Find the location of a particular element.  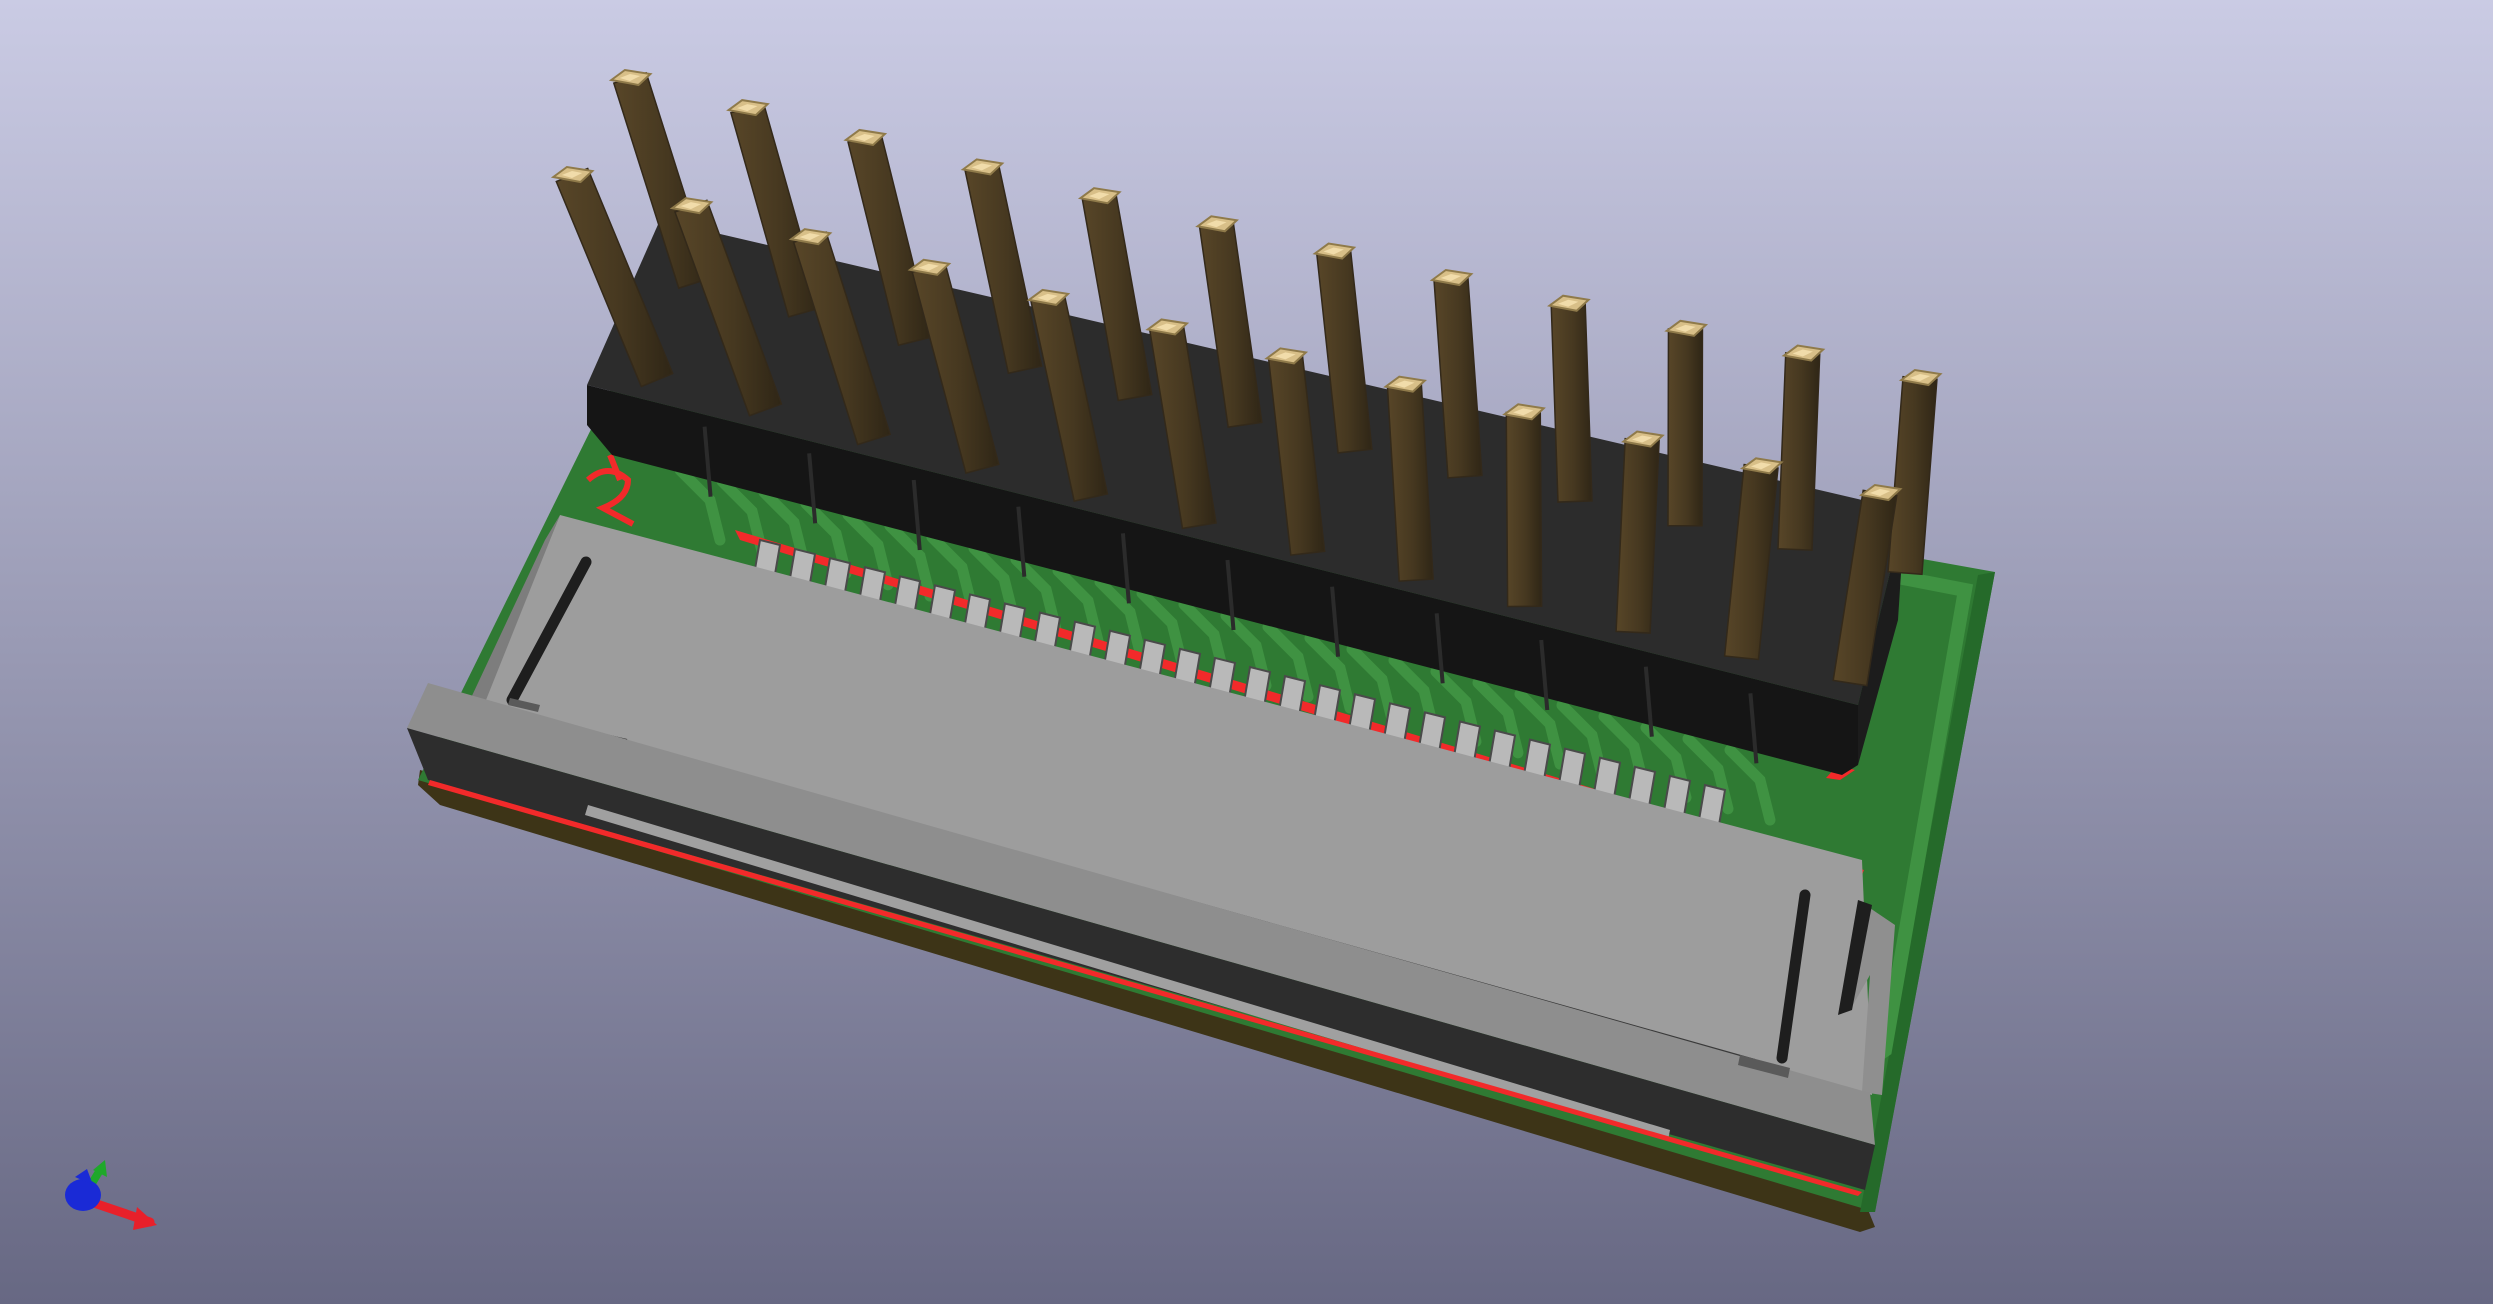

axis-z-icon is located at coordinates (83, 1195).